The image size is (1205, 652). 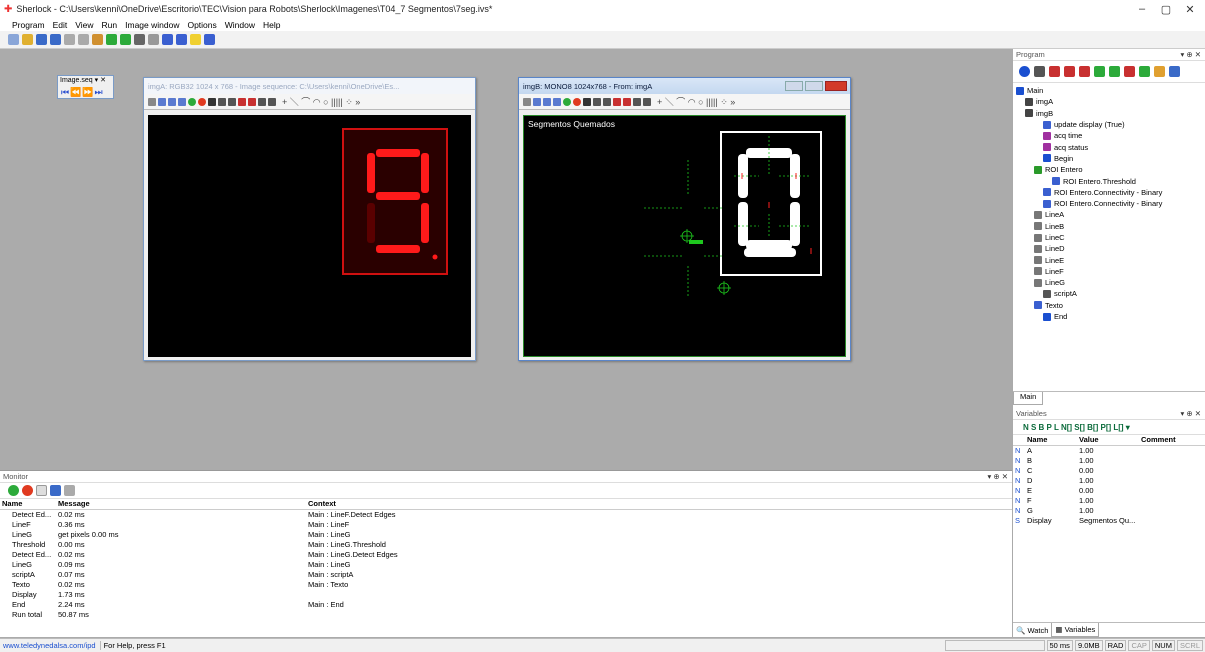 What do you see at coordinates (152, 25) in the screenshot?
I see `menu-image-window: Image window` at bounding box center [152, 25].